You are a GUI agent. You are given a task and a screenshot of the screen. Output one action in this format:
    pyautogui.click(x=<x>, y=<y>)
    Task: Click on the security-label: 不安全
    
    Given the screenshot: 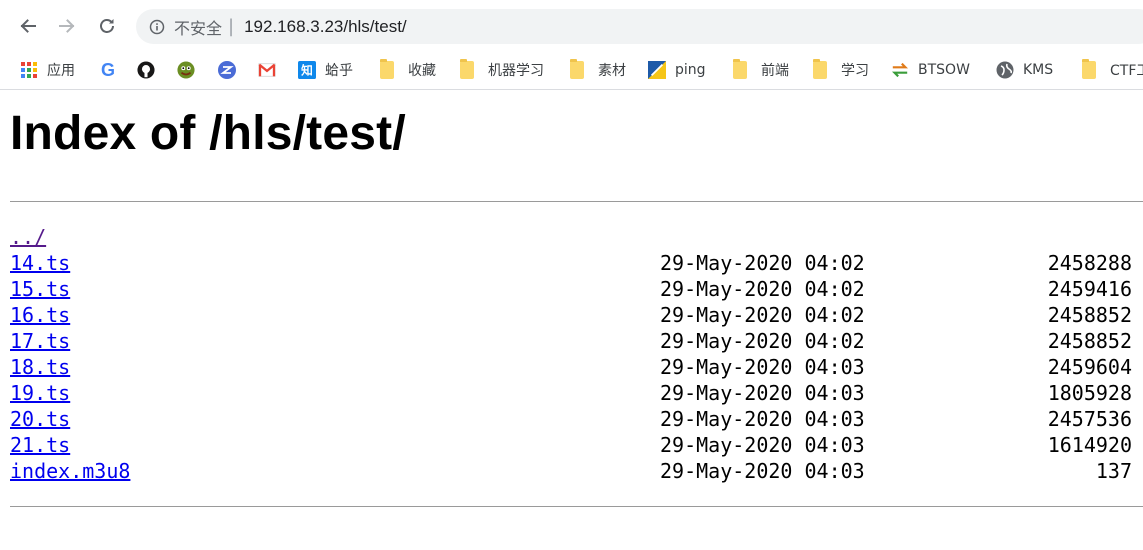 What is the action you would take?
    pyautogui.click(x=198, y=27)
    